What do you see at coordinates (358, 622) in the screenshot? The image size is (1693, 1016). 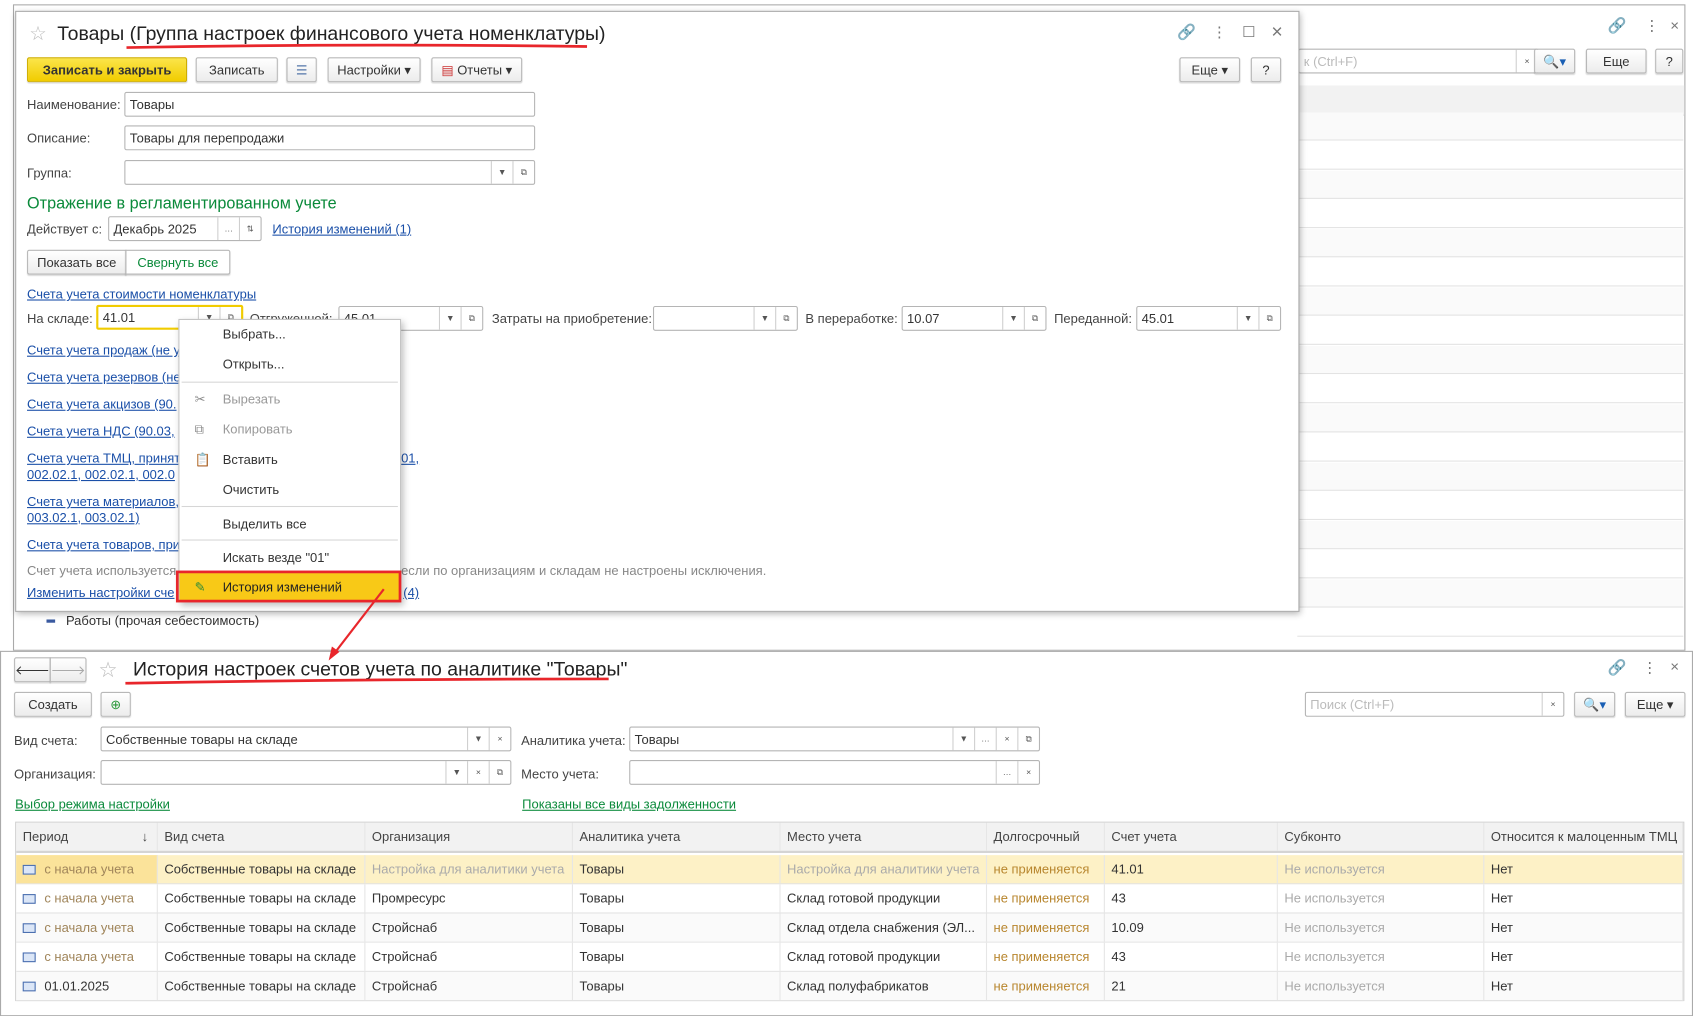 I see `annotation-arrow` at bounding box center [358, 622].